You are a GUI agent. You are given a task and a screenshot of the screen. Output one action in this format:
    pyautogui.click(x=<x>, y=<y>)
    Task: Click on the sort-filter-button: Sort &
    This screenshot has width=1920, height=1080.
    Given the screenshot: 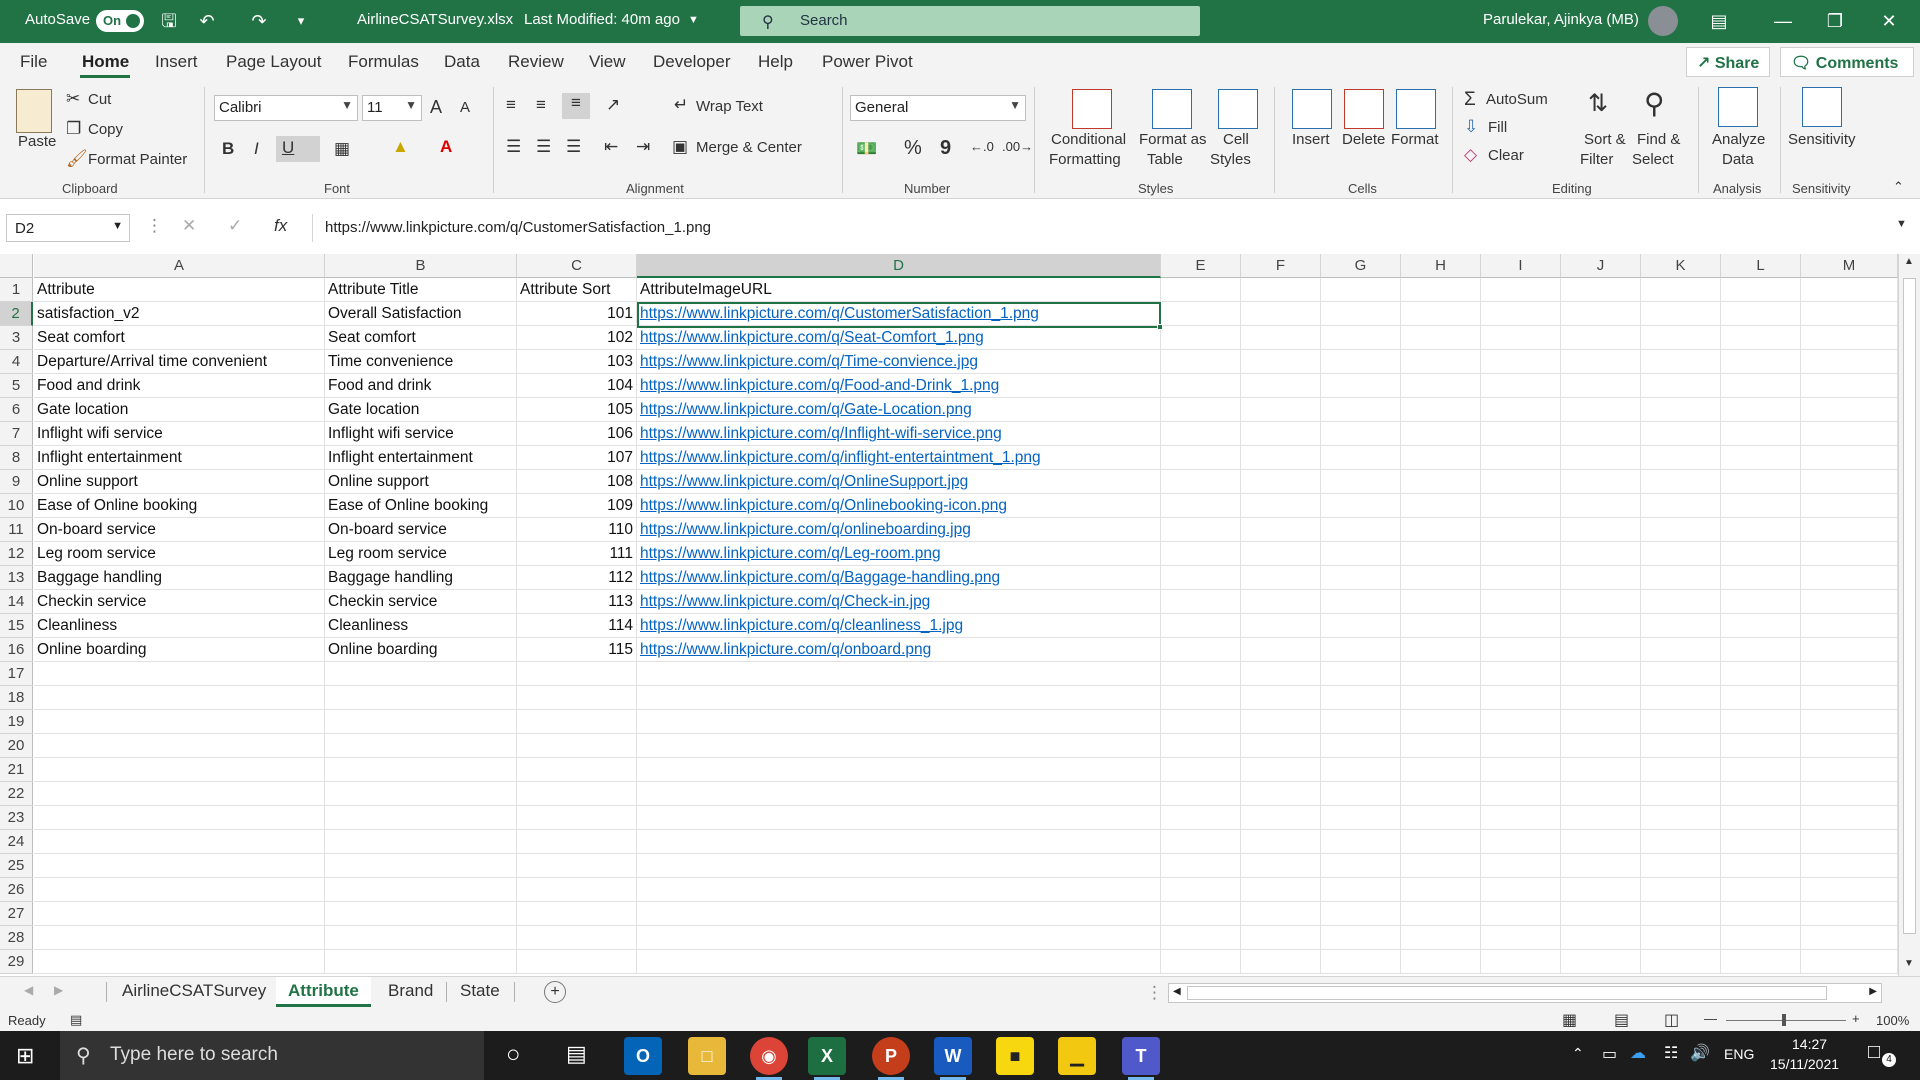 What is the action you would take?
    pyautogui.click(x=1605, y=139)
    